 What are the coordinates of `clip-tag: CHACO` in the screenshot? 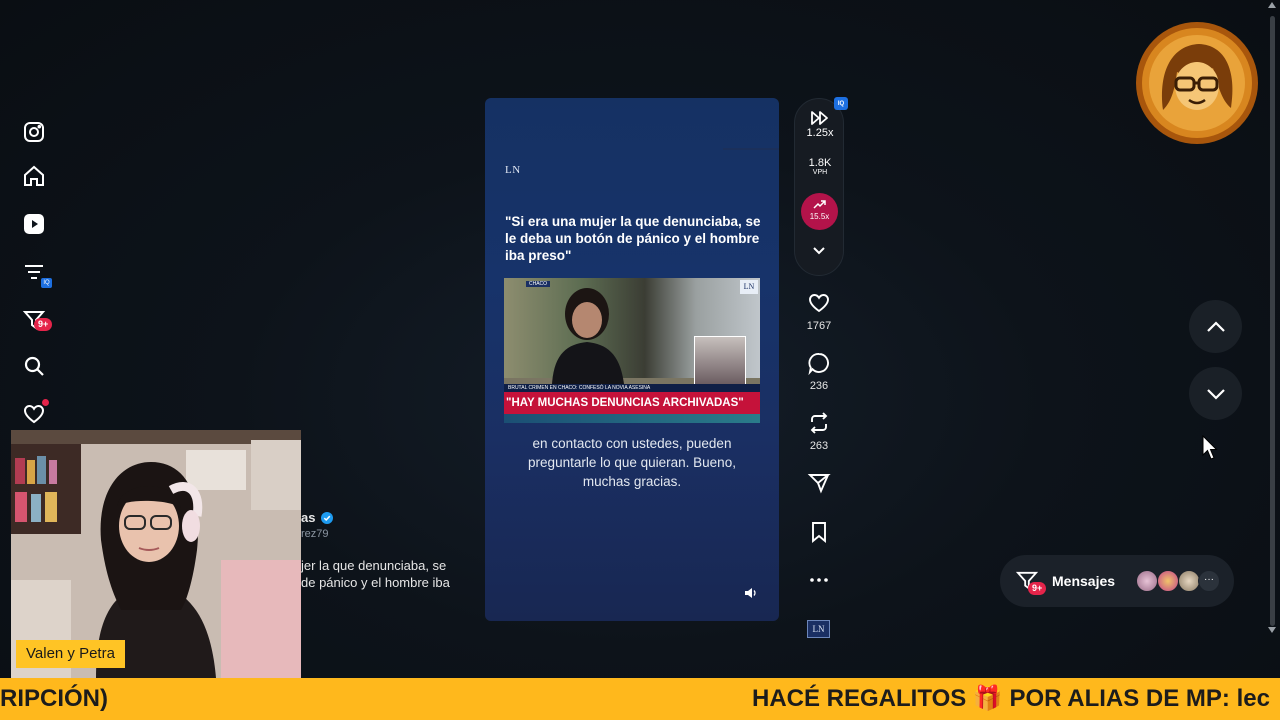 It's located at (538, 284).